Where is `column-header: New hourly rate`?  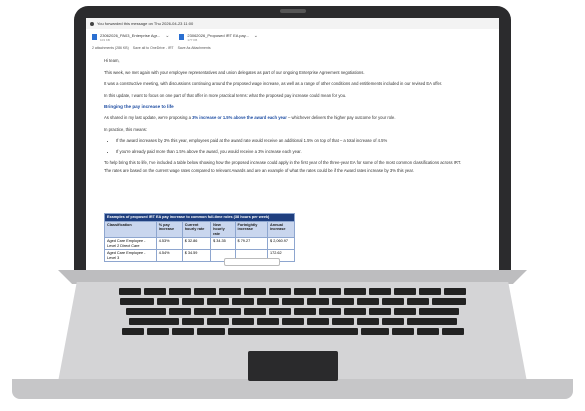
column-header: New hourly rate is located at coordinates (223, 229).